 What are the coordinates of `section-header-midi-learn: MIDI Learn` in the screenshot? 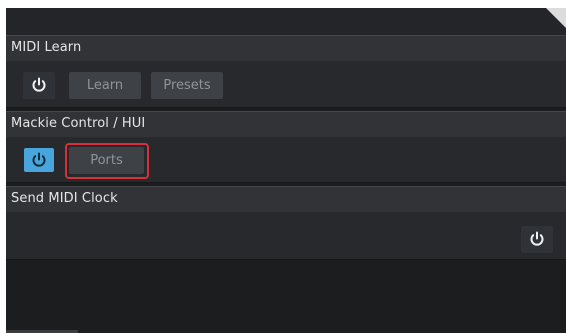 It's located at (286, 48).